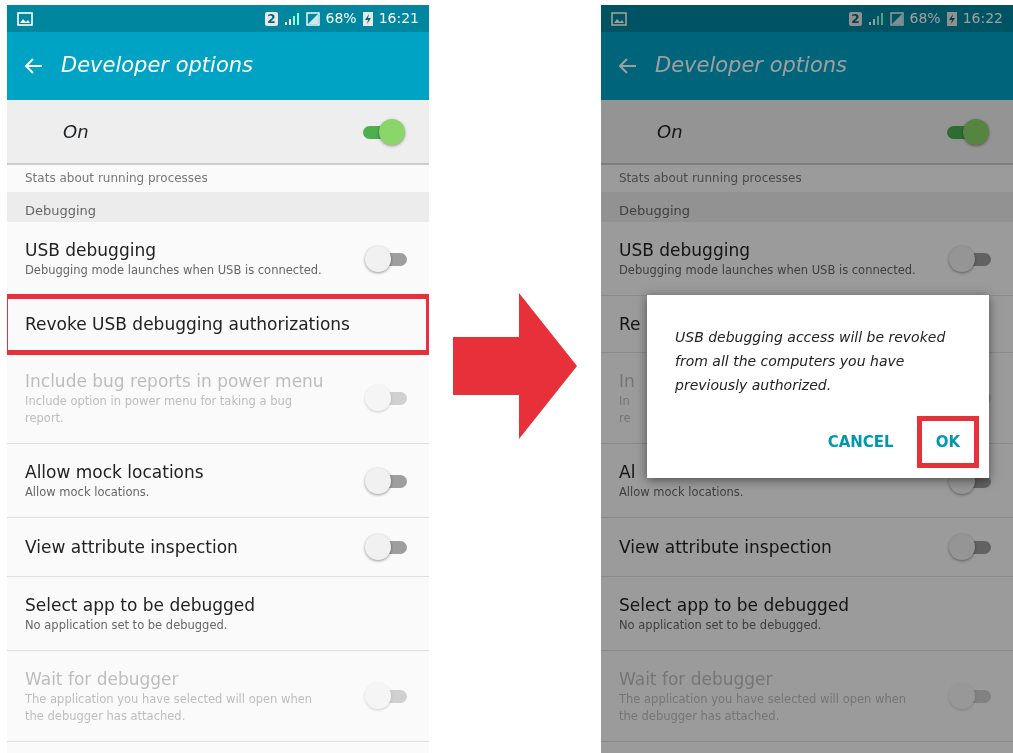  Describe the element at coordinates (860, 441) in the screenshot. I see `dialog-button: CANCEL` at that location.